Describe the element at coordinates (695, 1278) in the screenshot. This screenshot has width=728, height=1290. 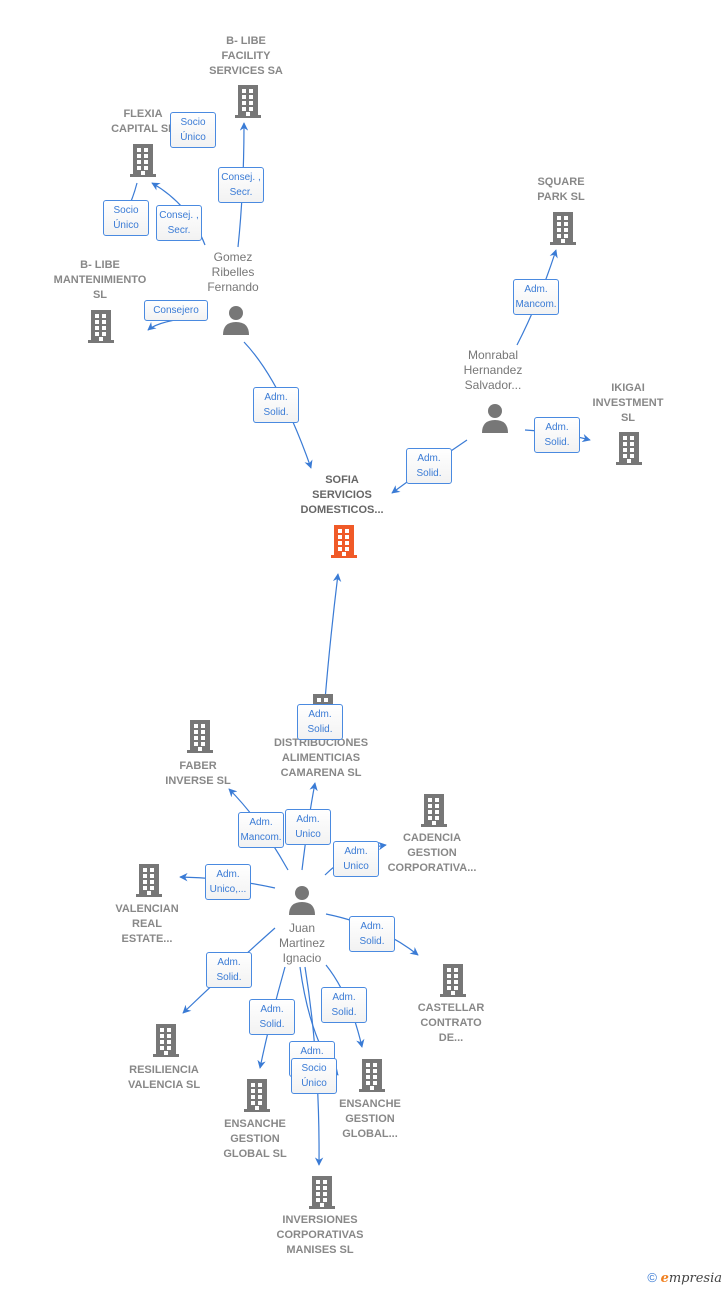
I see `brand-rest: mpresia` at that location.